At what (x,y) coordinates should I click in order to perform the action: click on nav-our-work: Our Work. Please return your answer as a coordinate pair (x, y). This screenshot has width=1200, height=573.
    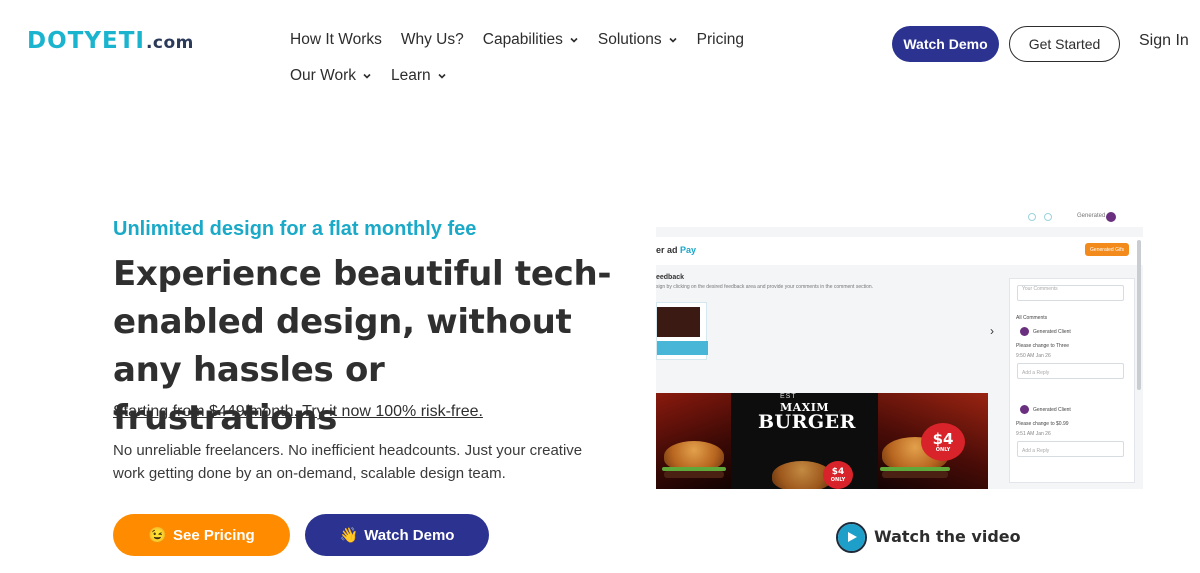
    Looking at the image, I should click on (331, 76).